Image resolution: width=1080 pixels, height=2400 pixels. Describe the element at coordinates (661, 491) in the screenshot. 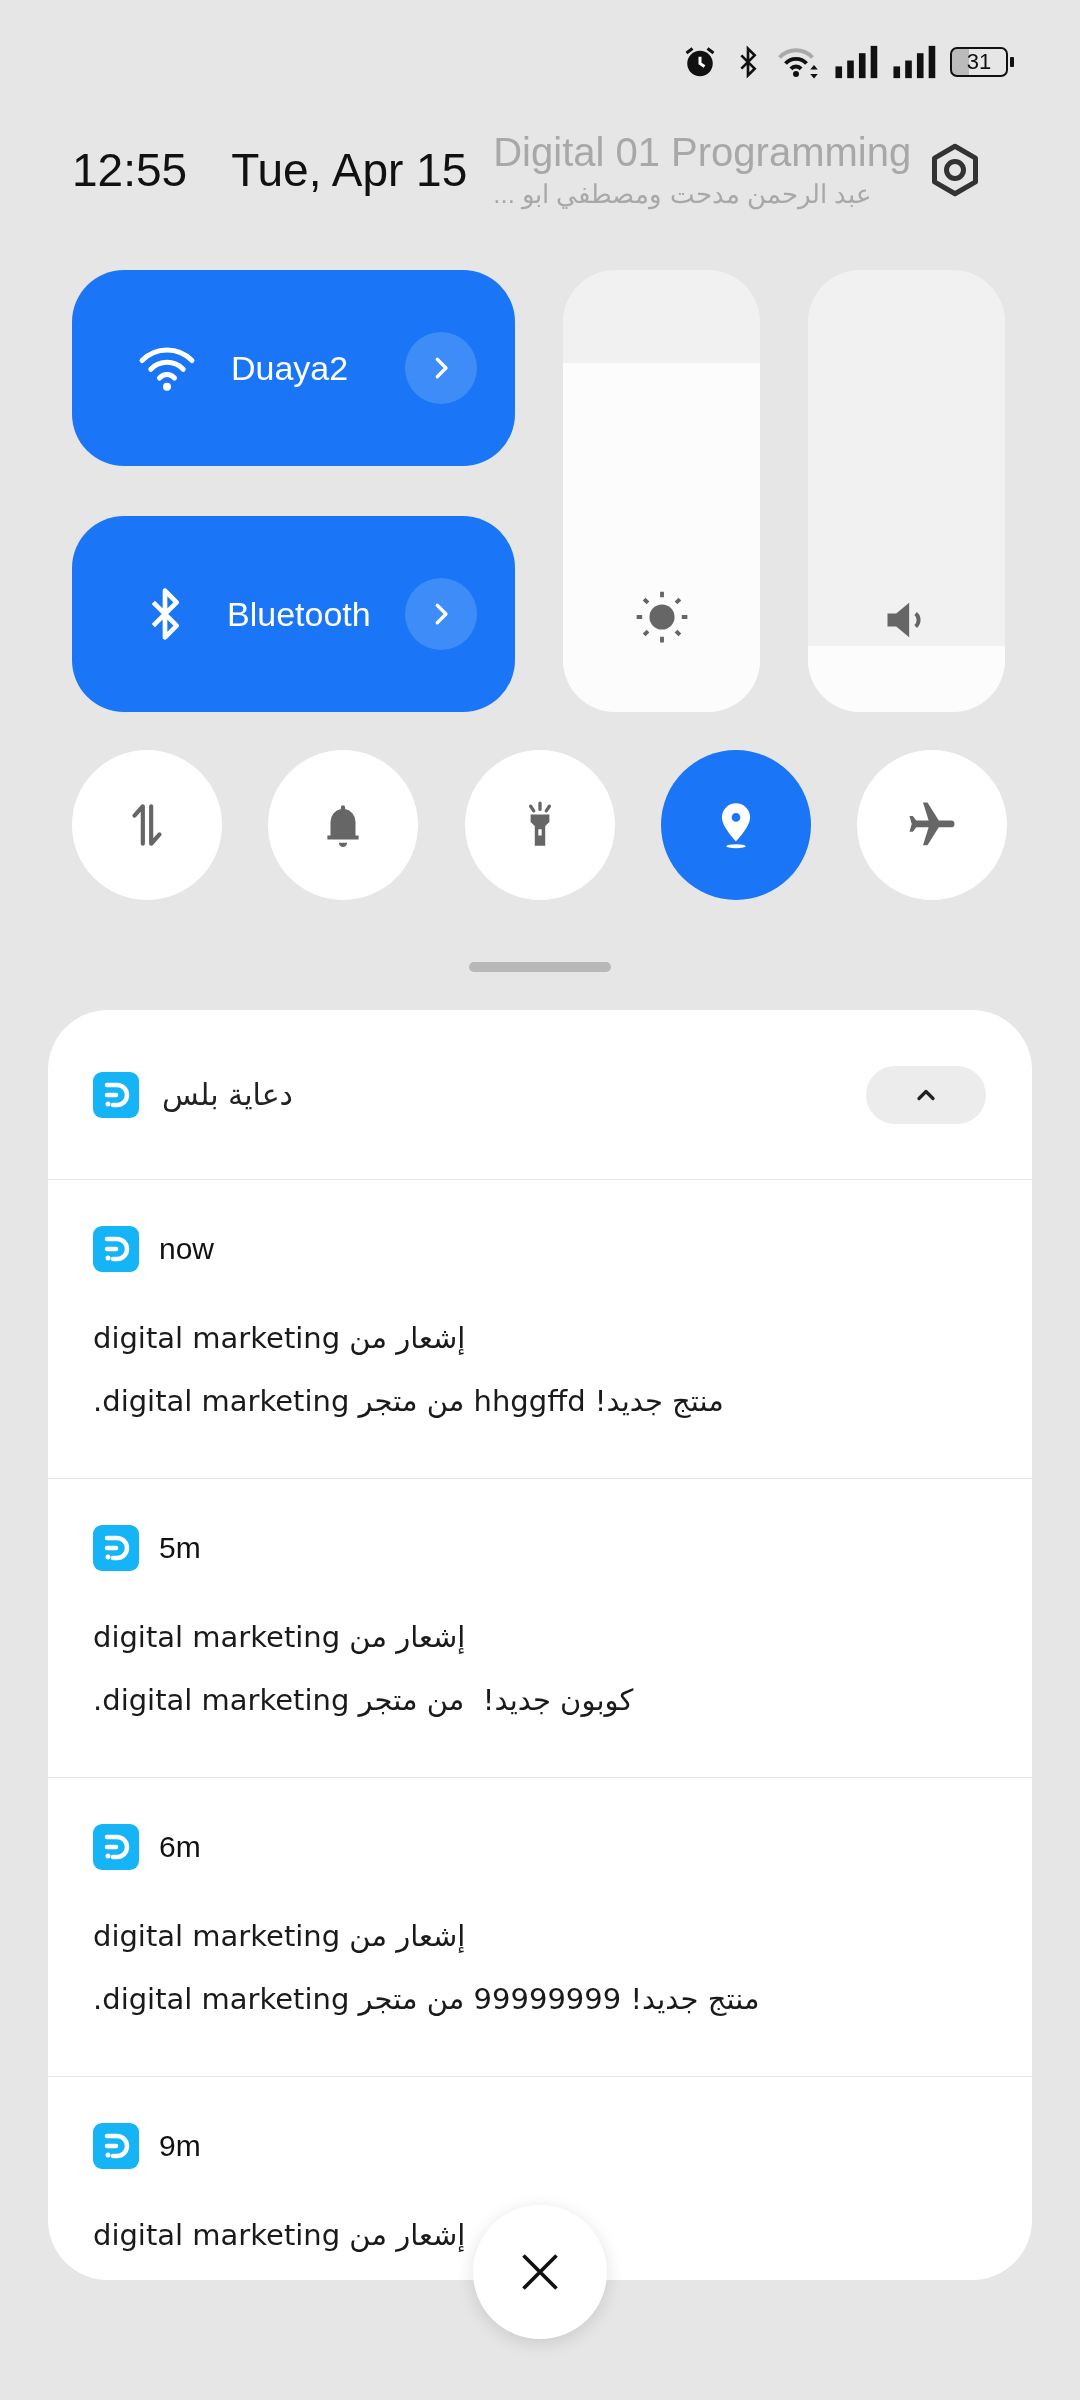

I see `brightness-slider` at that location.